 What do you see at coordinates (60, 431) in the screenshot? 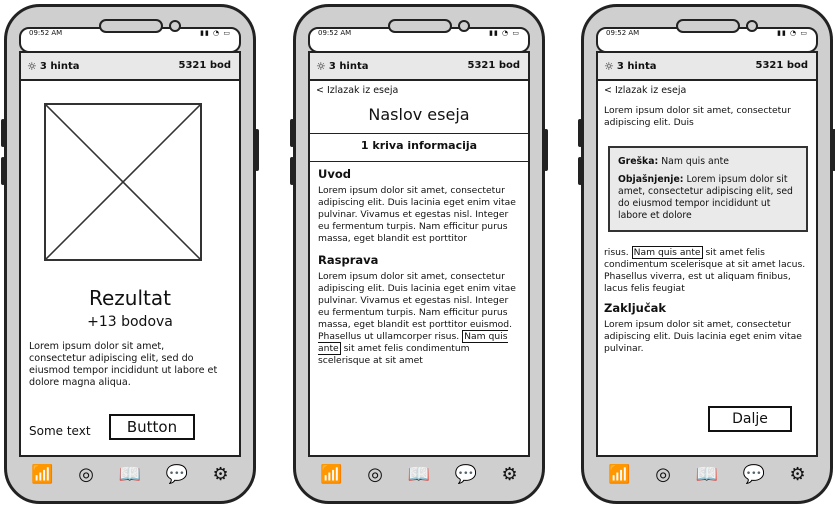
I see `some-text-label: Some text` at bounding box center [60, 431].